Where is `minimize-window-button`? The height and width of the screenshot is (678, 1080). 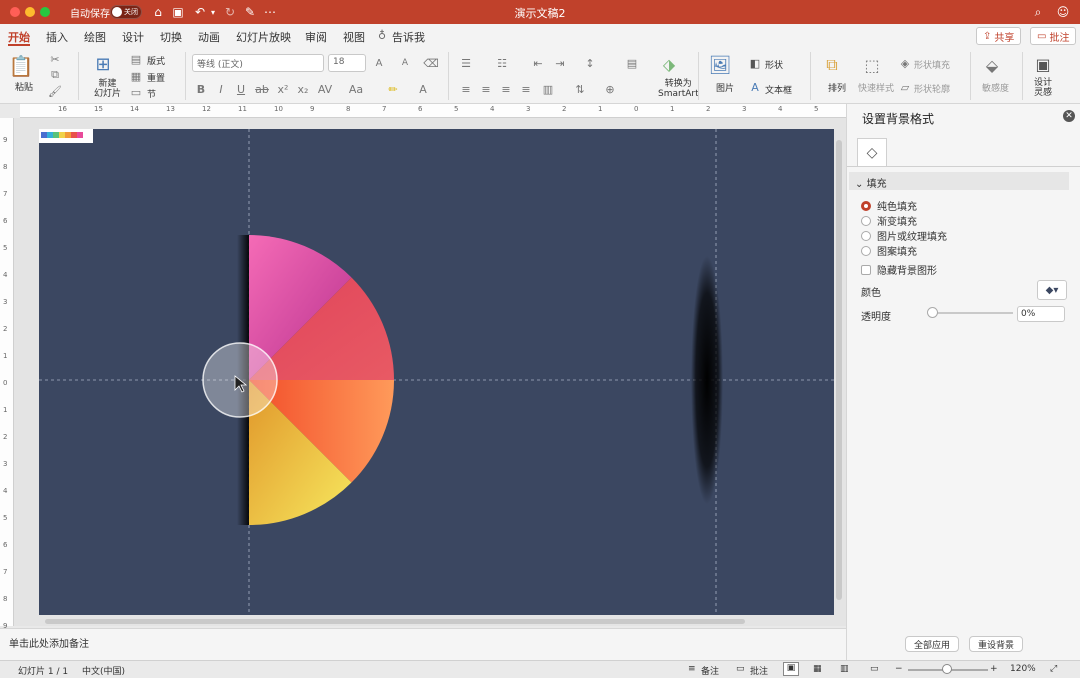 minimize-window-button is located at coordinates (30, 12).